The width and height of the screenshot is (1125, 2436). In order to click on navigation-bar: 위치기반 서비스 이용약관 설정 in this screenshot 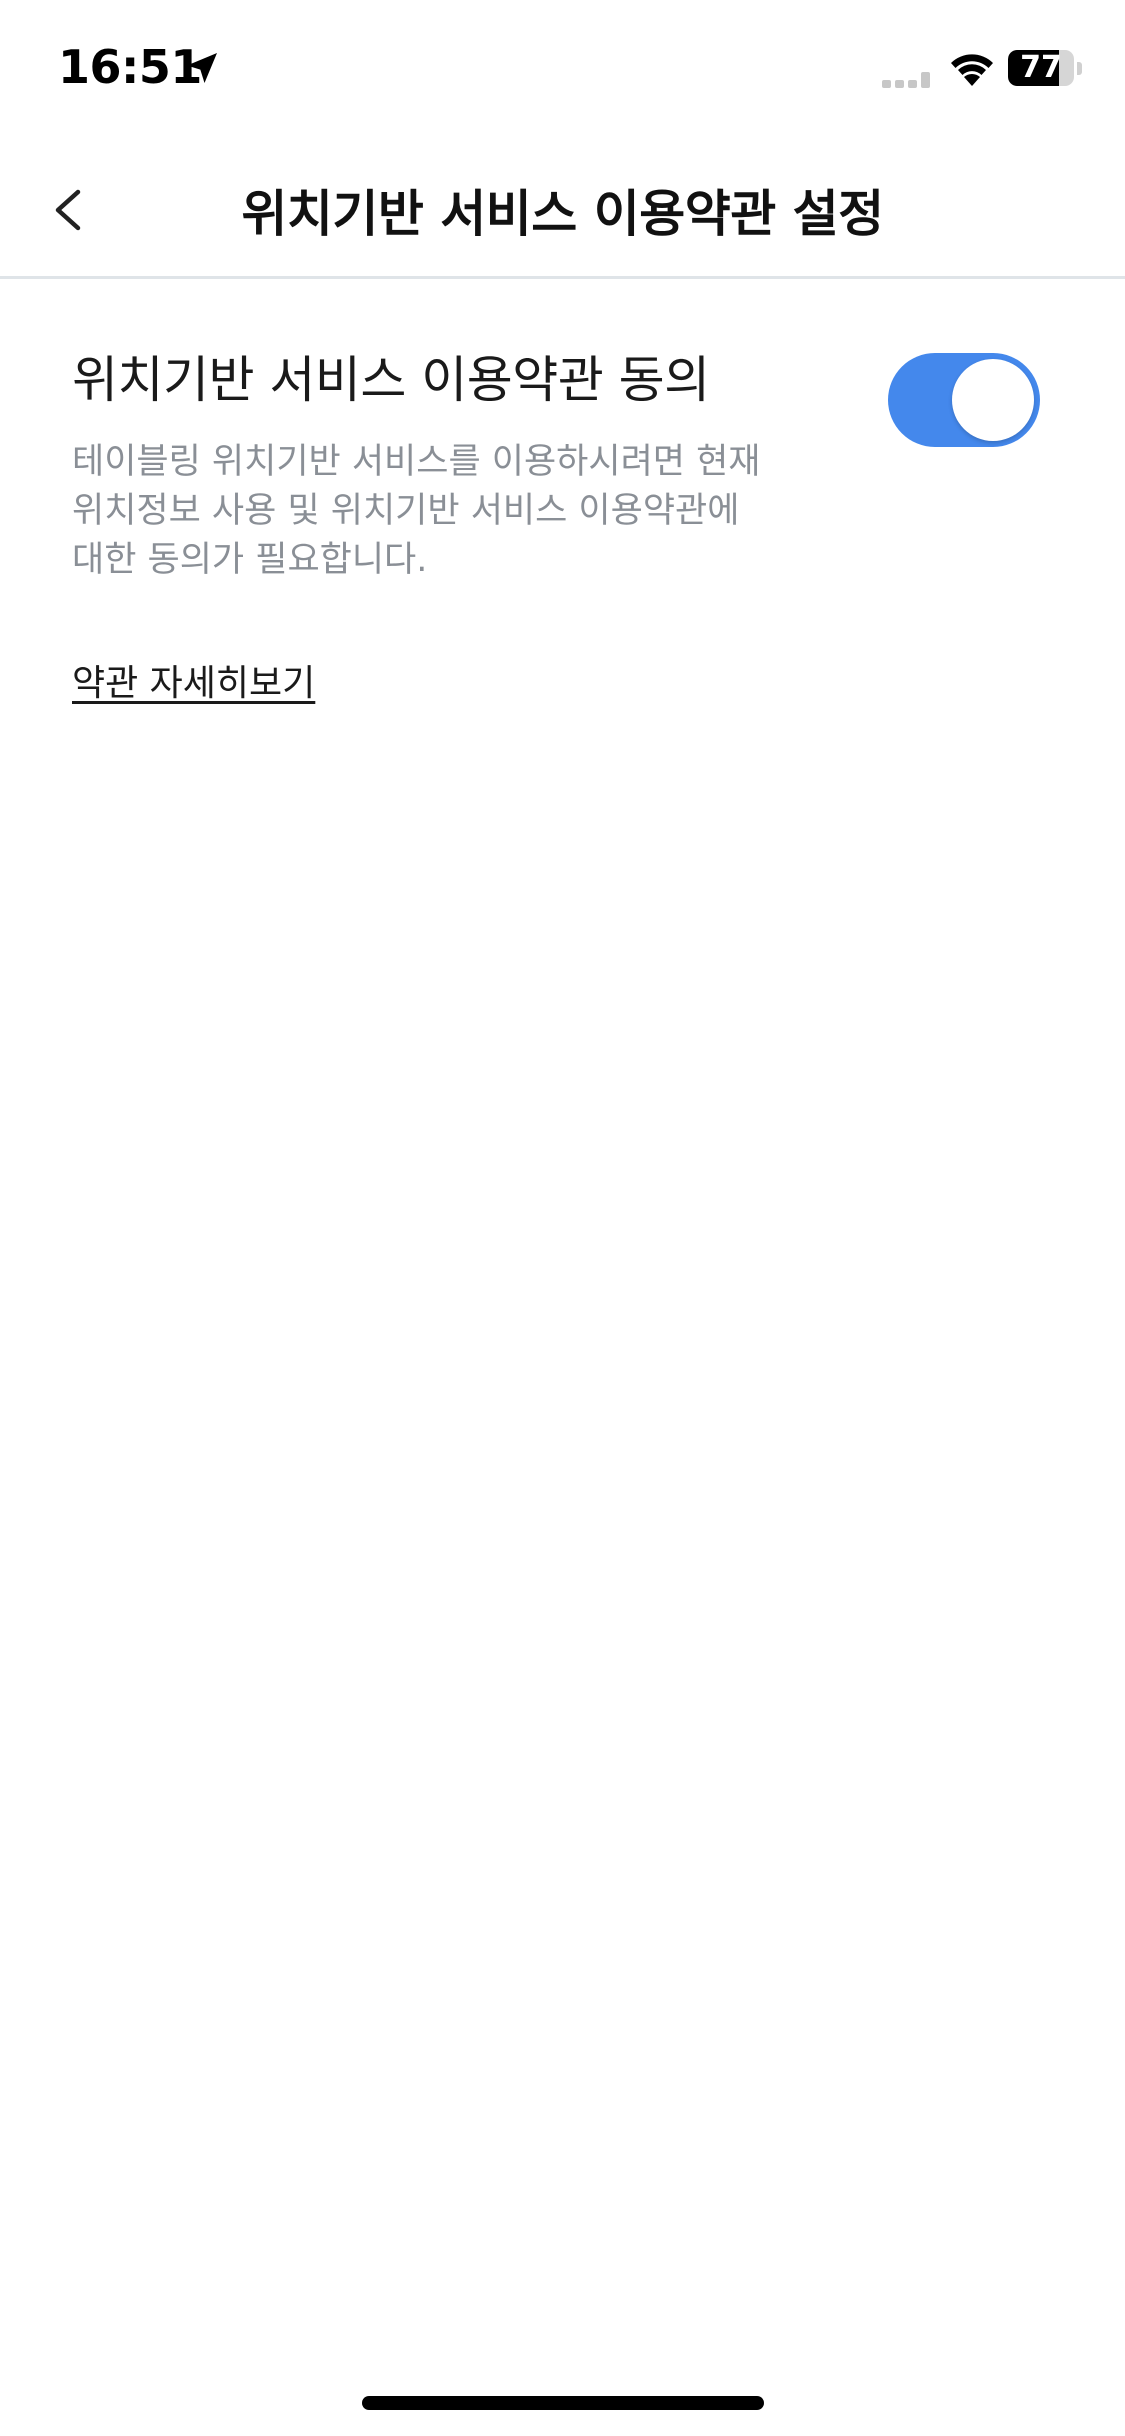, I will do `click(562, 209)`.